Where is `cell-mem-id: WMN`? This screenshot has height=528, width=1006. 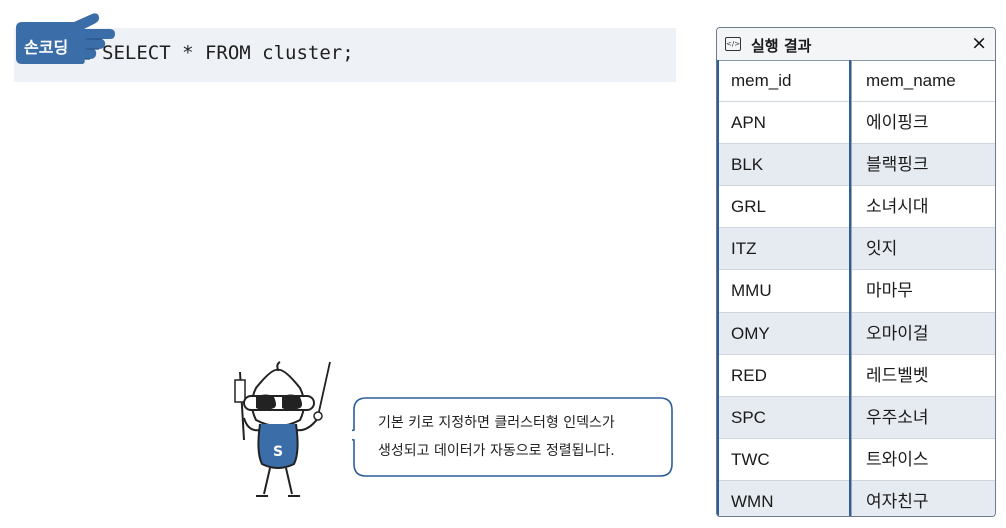 cell-mem-id: WMN is located at coordinates (752, 501).